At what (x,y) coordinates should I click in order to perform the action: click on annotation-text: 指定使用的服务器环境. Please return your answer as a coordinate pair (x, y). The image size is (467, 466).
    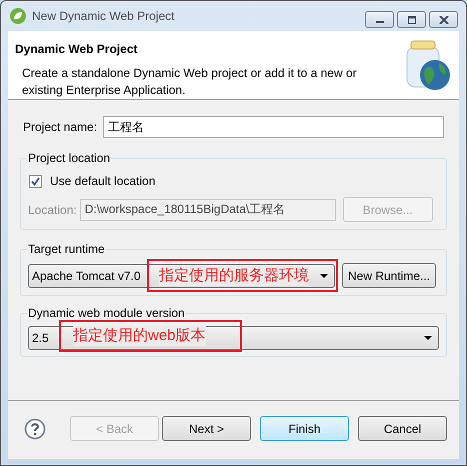
    Looking at the image, I should click on (234, 276).